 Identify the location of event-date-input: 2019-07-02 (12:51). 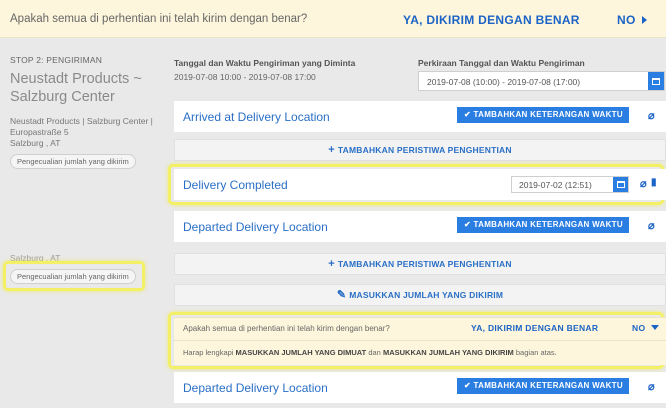
(570, 184).